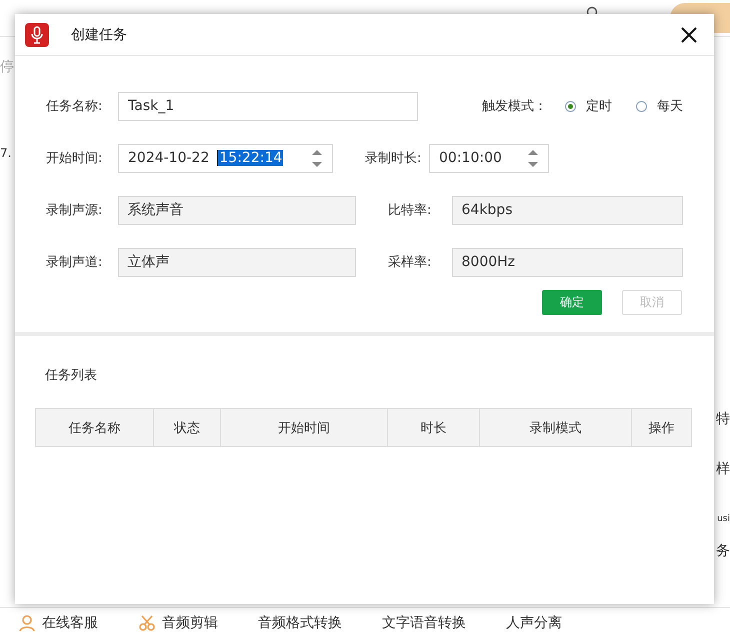 The width and height of the screenshot is (730, 638). Describe the element at coordinates (304, 427) in the screenshot. I see `column-header: 开始时间` at that location.